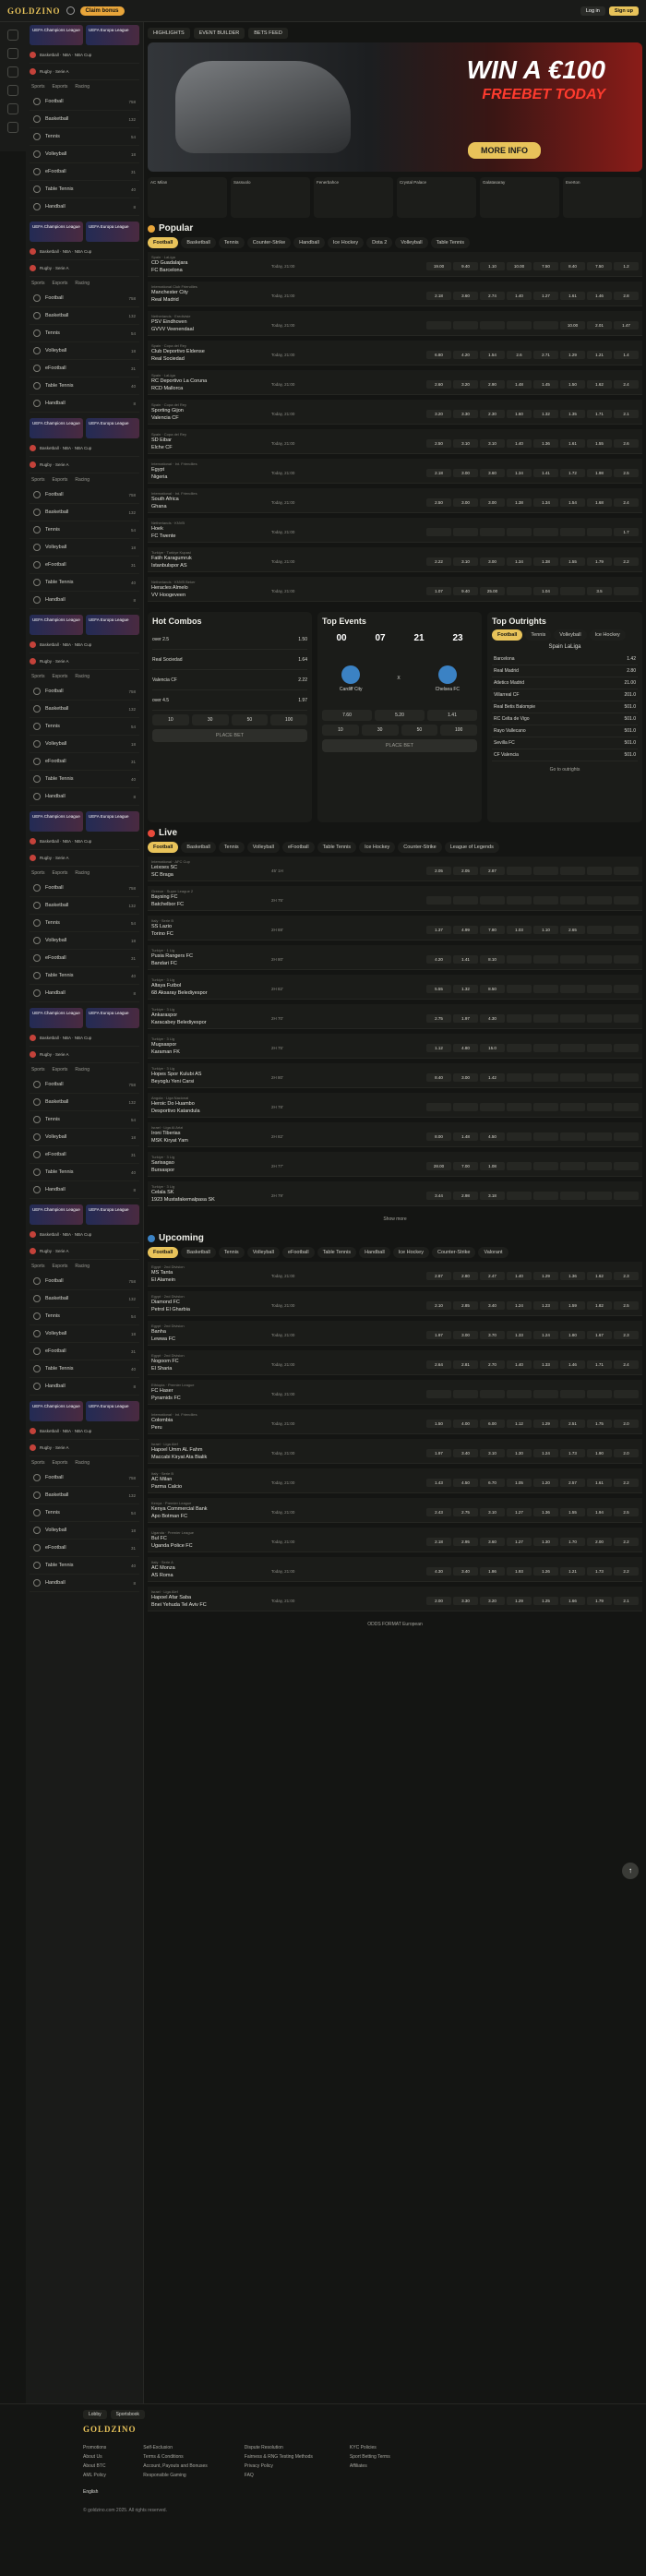 The width and height of the screenshot is (646, 2576). Describe the element at coordinates (229, 680) in the screenshot. I see `combo-row: Valencia CF 2.22` at that location.